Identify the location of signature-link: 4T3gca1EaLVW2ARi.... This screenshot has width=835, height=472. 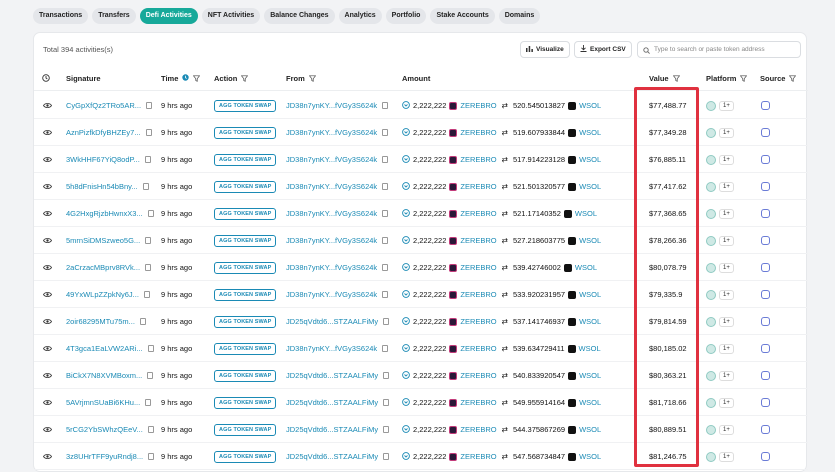
(104, 348).